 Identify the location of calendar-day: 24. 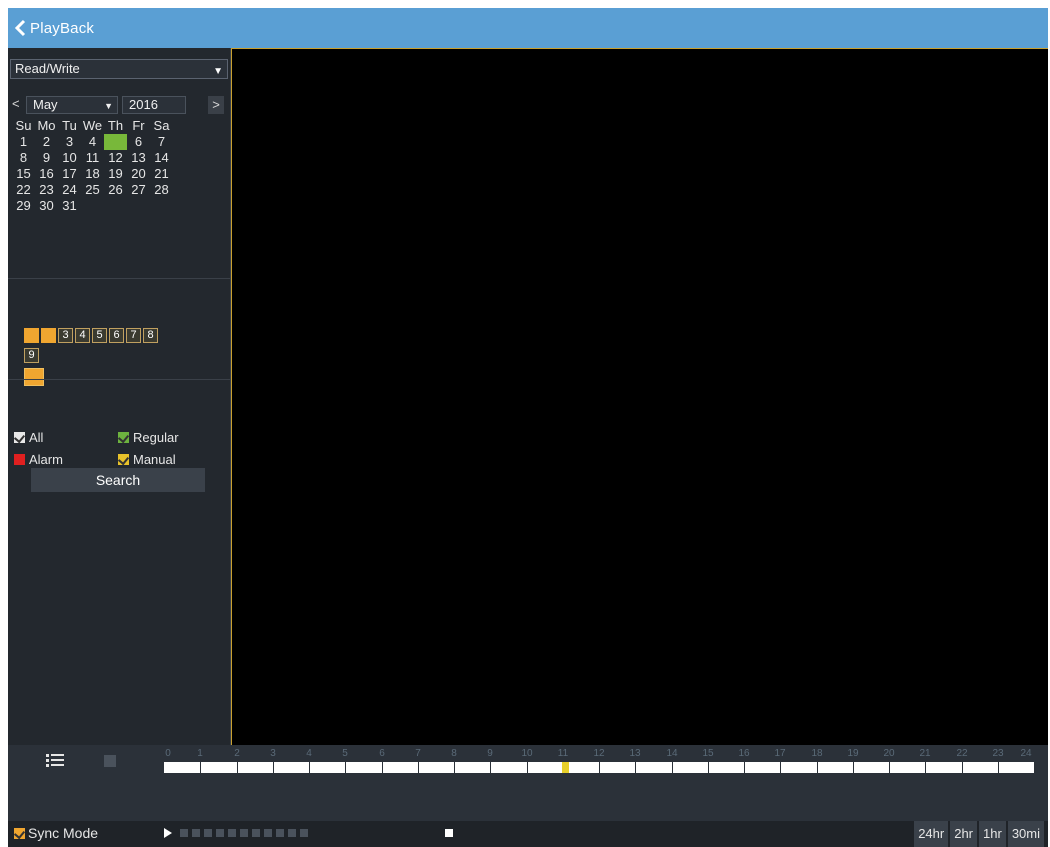
(69, 190).